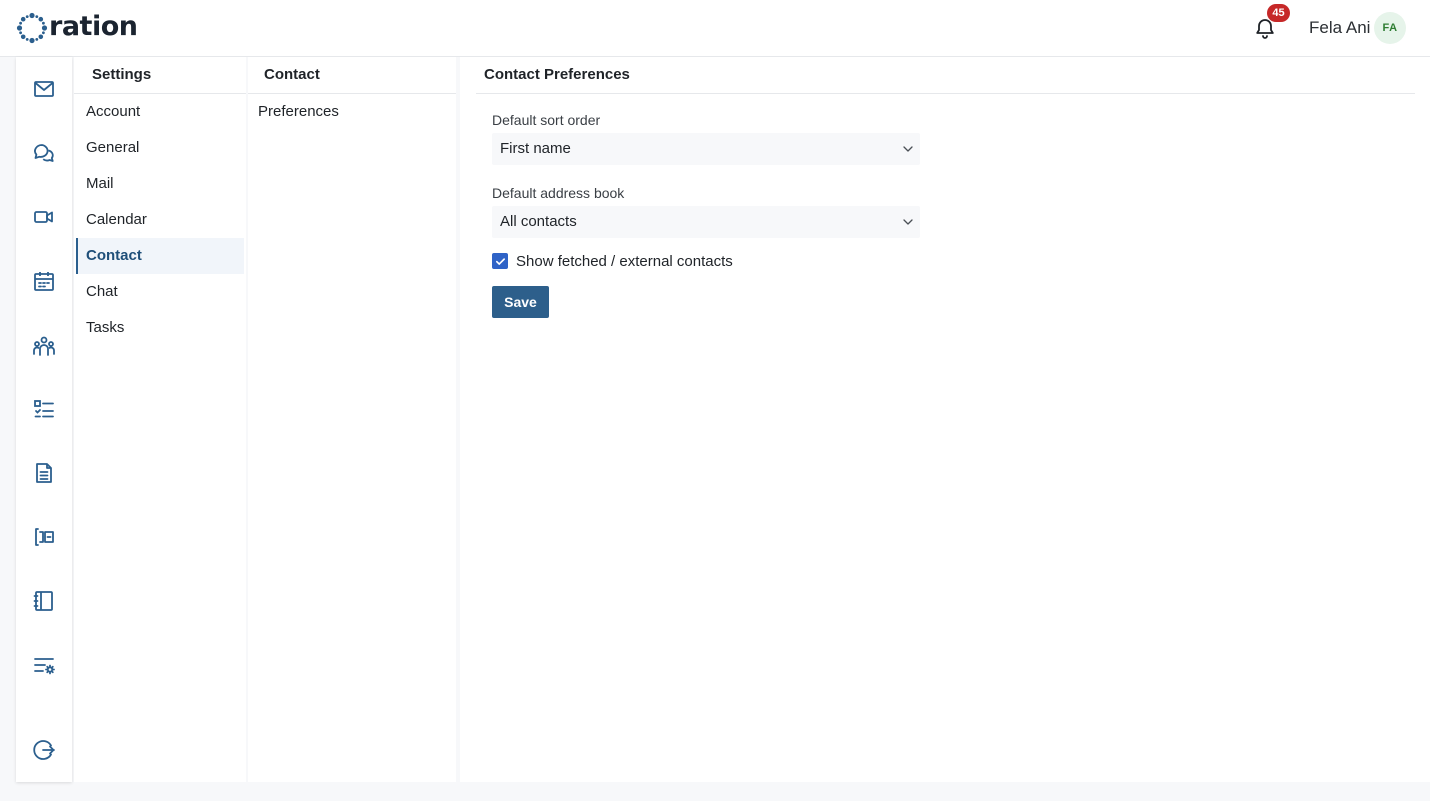  What do you see at coordinates (44, 473) in the screenshot?
I see `document-icon` at bounding box center [44, 473].